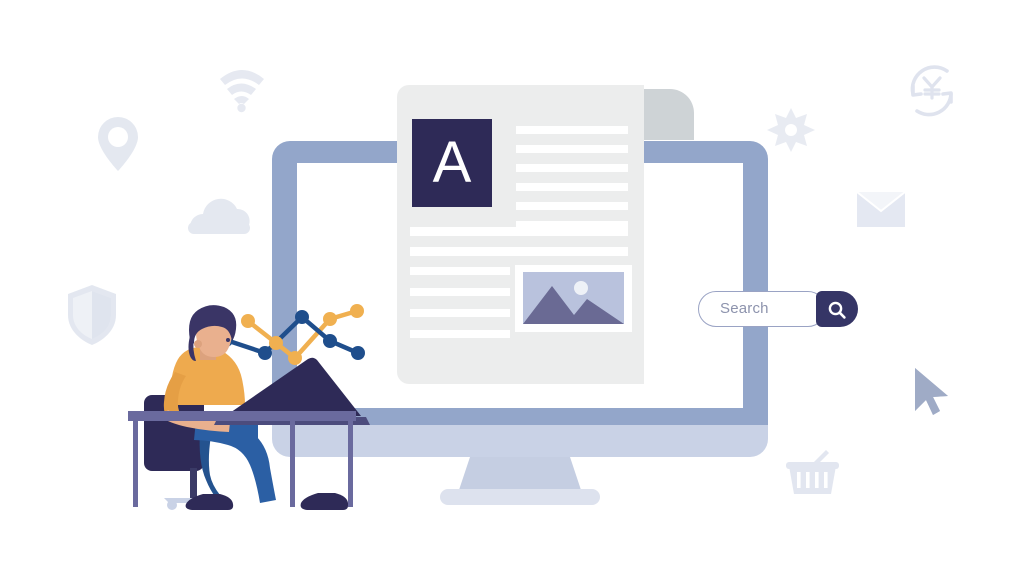  Describe the element at coordinates (292, 464) in the screenshot. I see `desk-leg-mid` at that location.